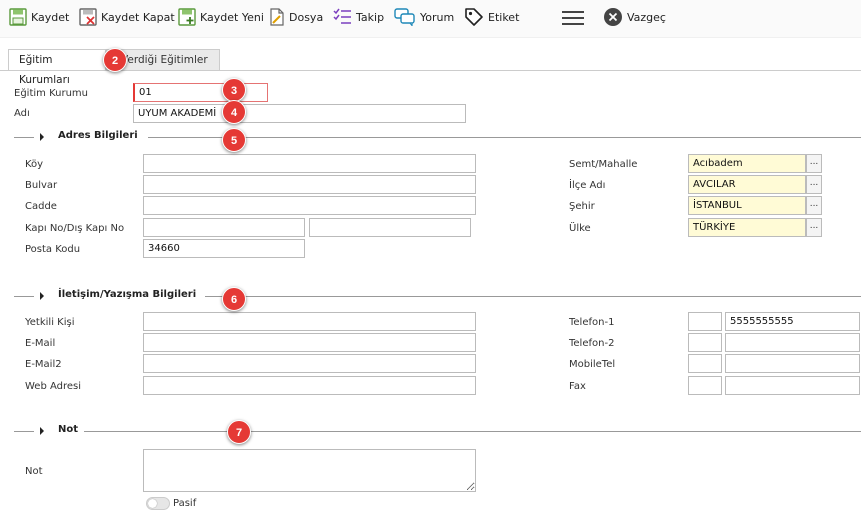 The width and height of the screenshot is (861, 525). I want to click on save-button: Kaydet, so click(39, 17).